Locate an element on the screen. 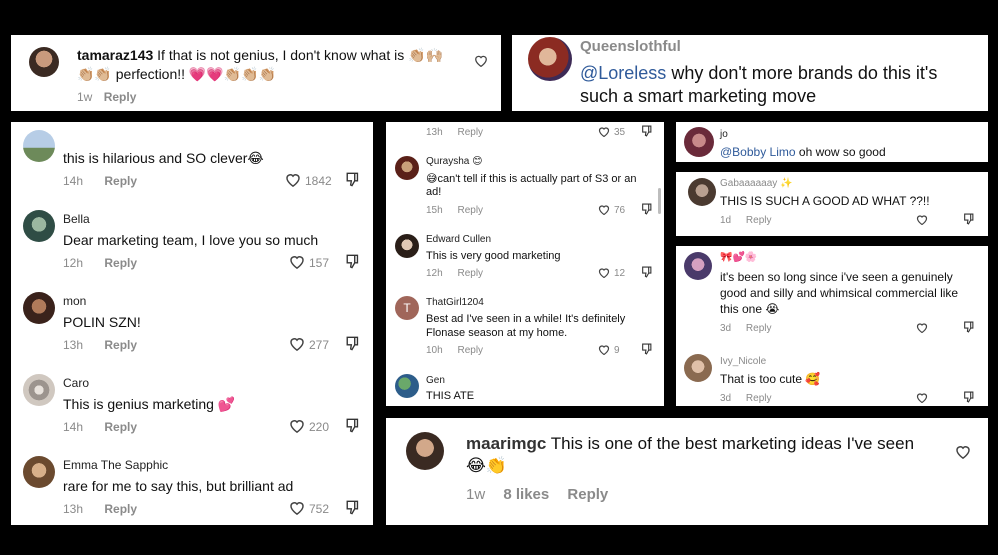  commenter-name: Ivy_Nicole is located at coordinates (743, 361).